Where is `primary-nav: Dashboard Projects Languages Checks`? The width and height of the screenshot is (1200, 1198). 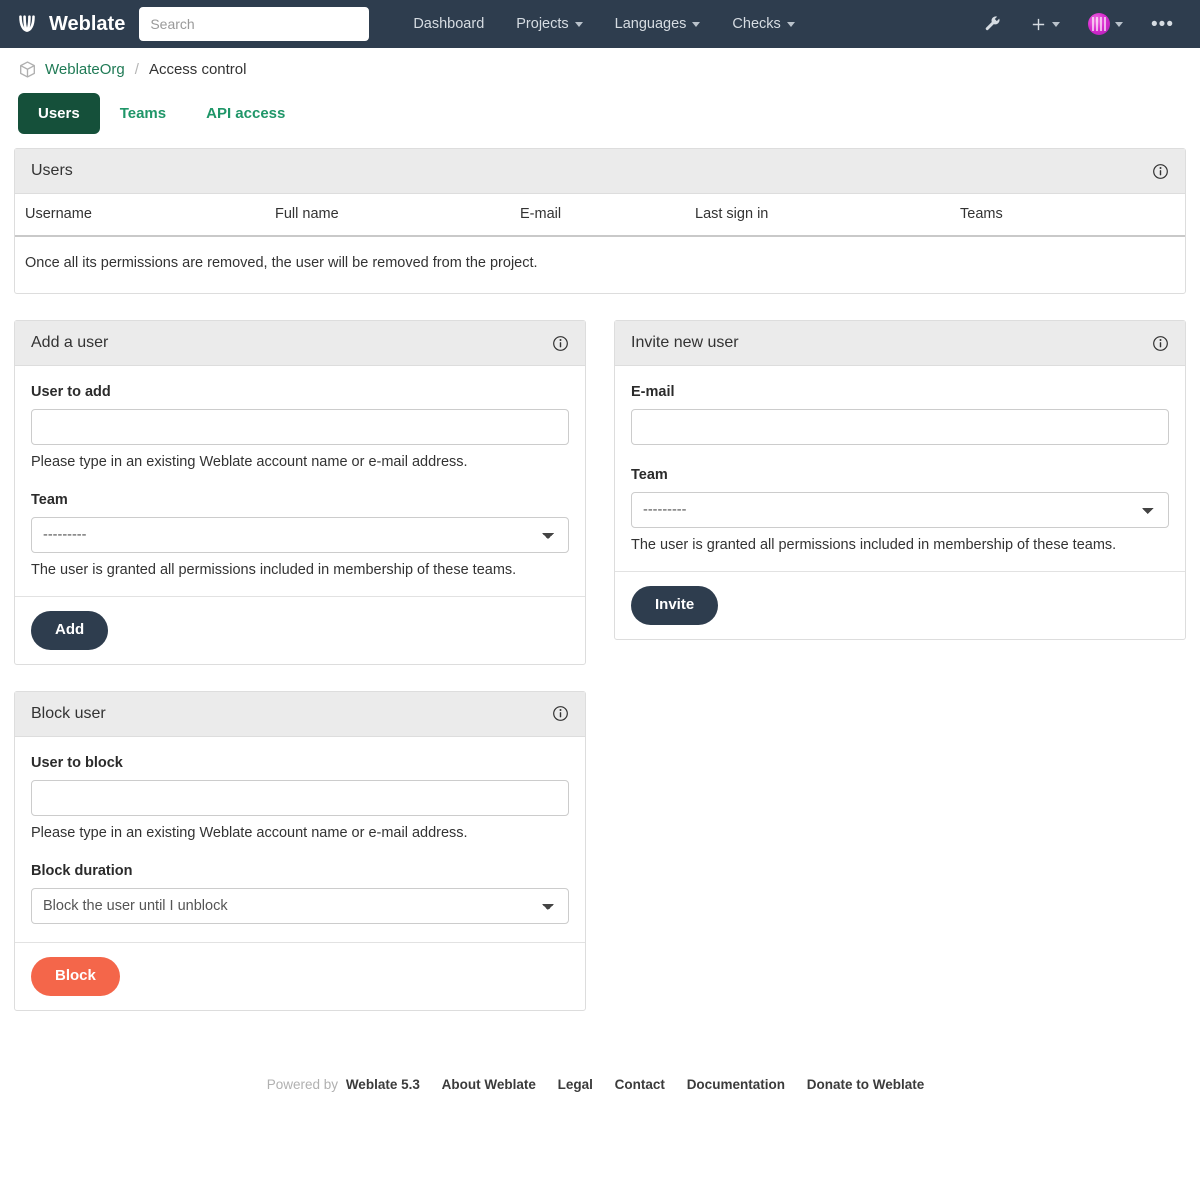 primary-nav: Dashboard Projects Languages Checks is located at coordinates (603, 24).